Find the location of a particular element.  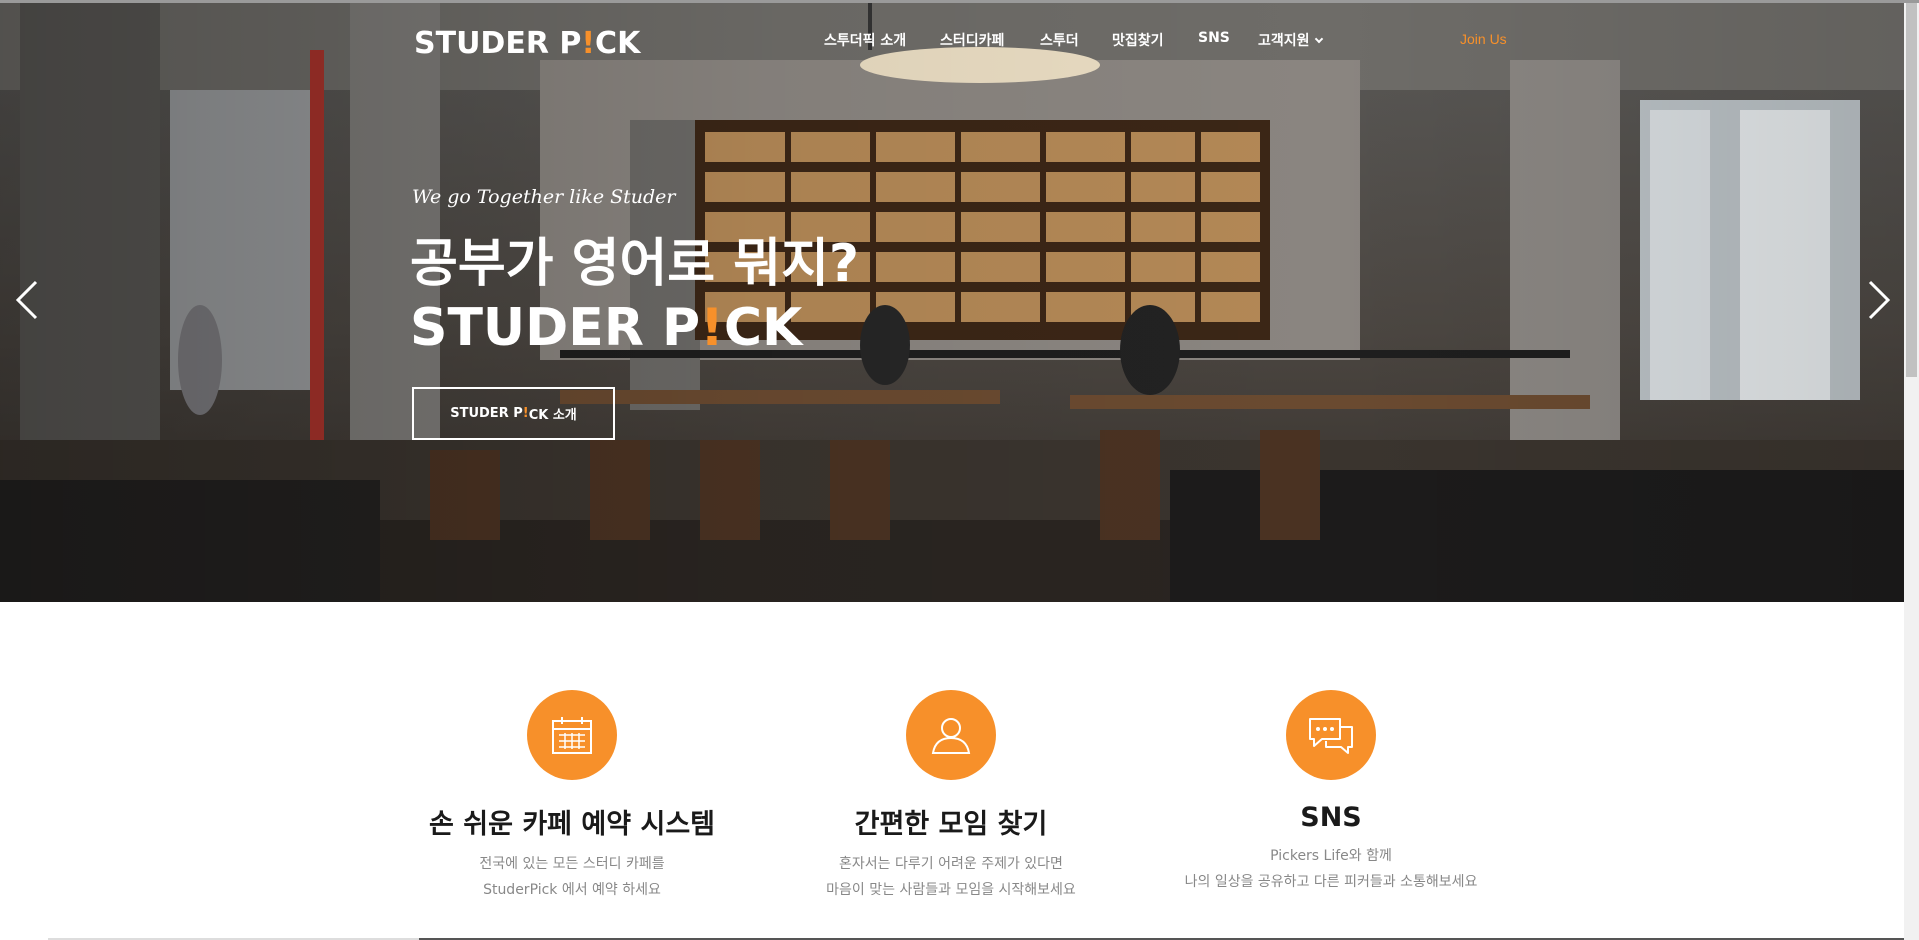

page-scrollbar is located at coordinates (1911, 470).